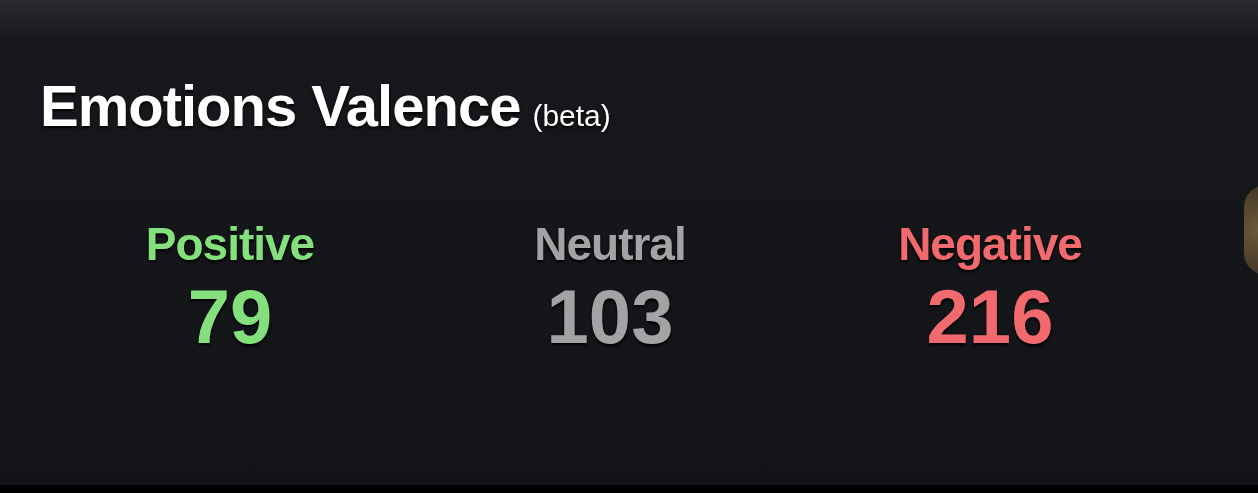 The image size is (1258, 493). What do you see at coordinates (610, 244) in the screenshot?
I see `count-label: Neutral` at bounding box center [610, 244].